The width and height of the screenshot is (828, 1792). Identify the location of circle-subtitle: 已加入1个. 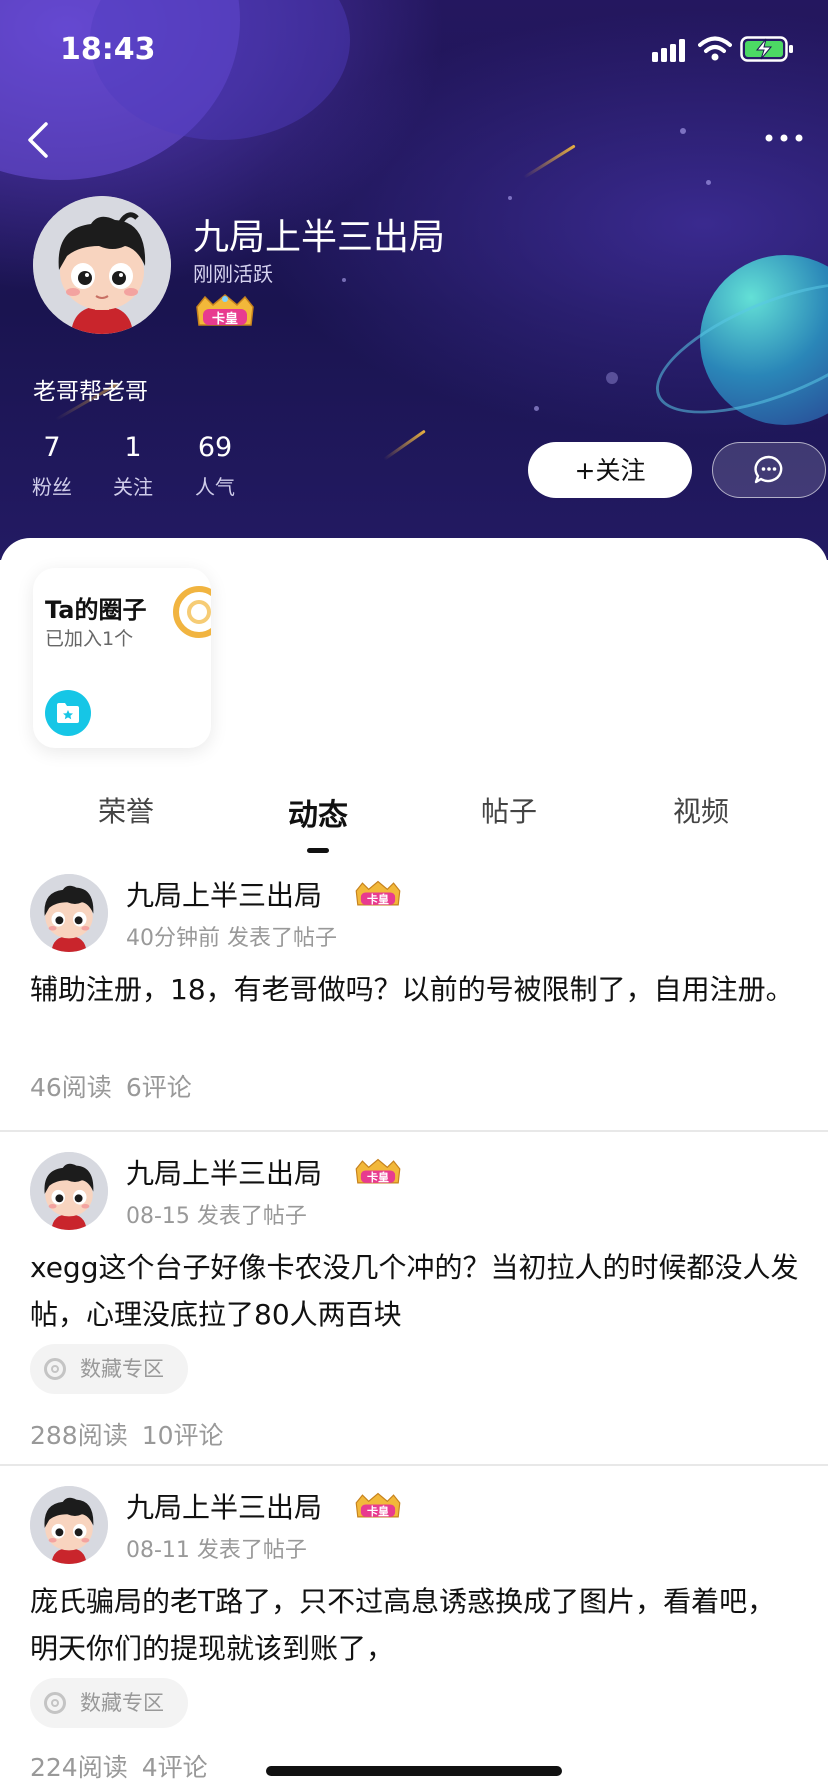
(89, 639).